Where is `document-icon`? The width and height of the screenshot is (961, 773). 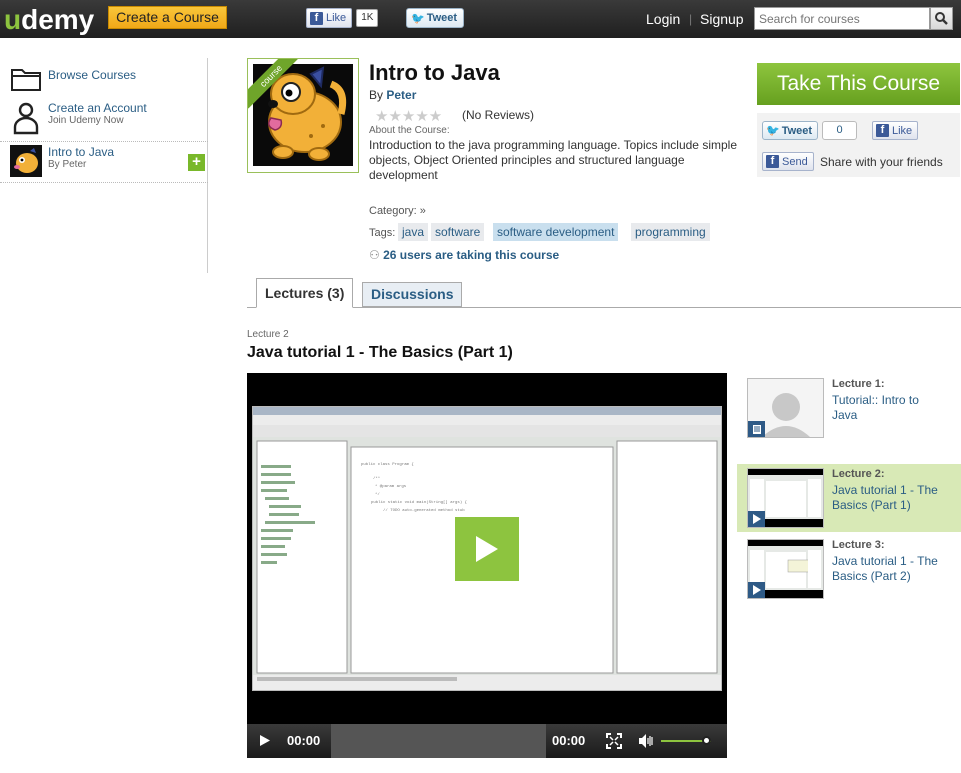 document-icon is located at coordinates (756, 429).